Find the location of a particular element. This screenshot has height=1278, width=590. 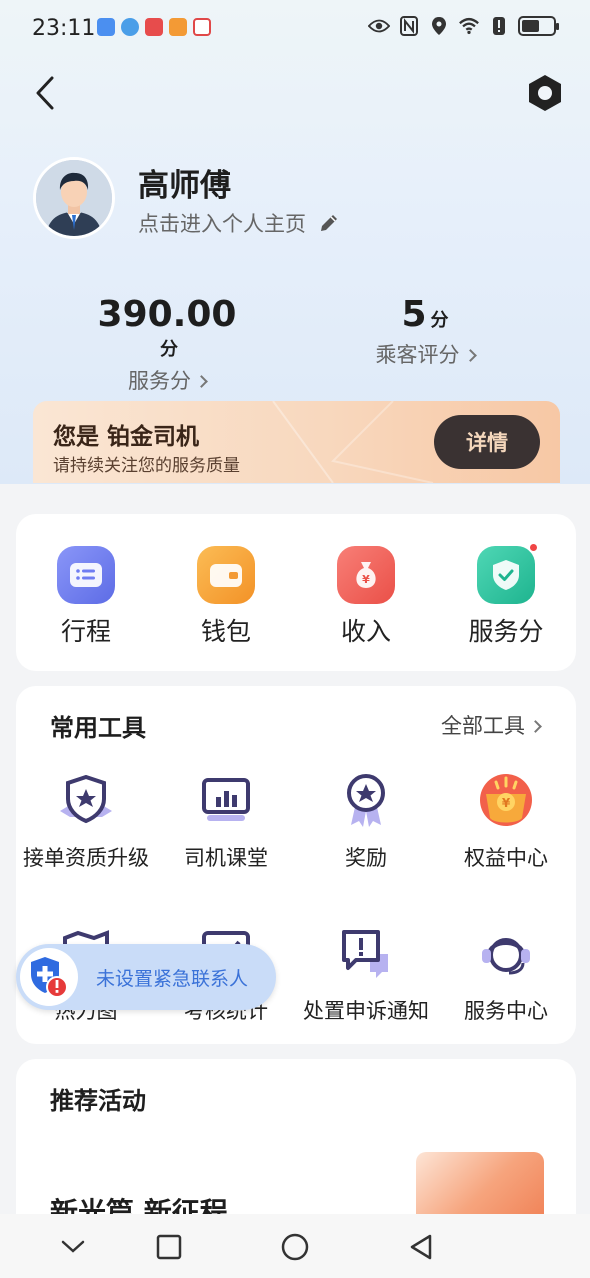

chart-board-icon is located at coordinates (226, 800).